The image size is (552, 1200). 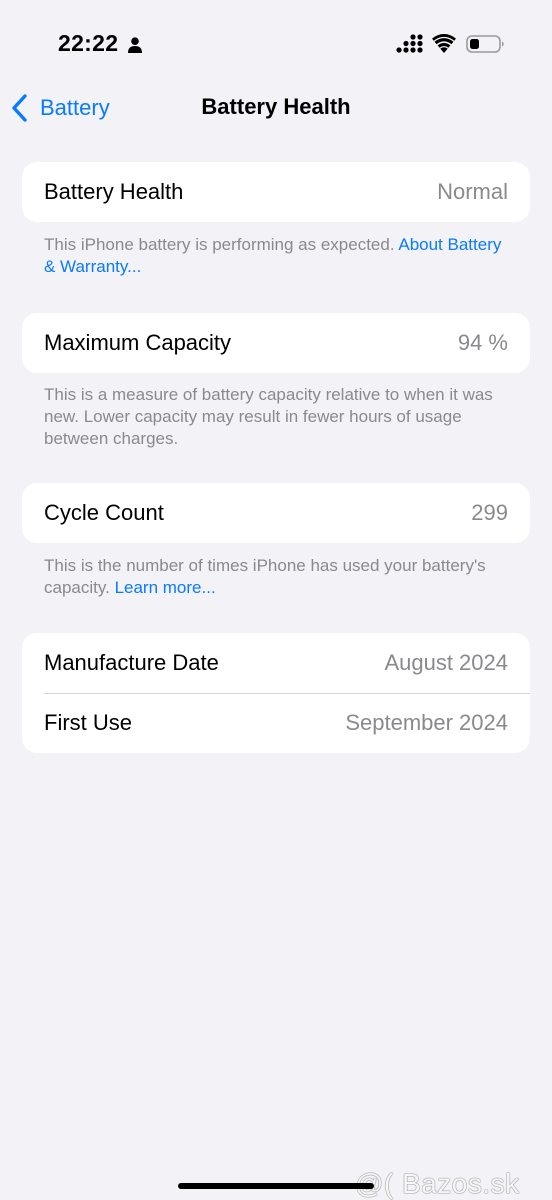 I want to click on battery-icon, so click(x=485, y=44).